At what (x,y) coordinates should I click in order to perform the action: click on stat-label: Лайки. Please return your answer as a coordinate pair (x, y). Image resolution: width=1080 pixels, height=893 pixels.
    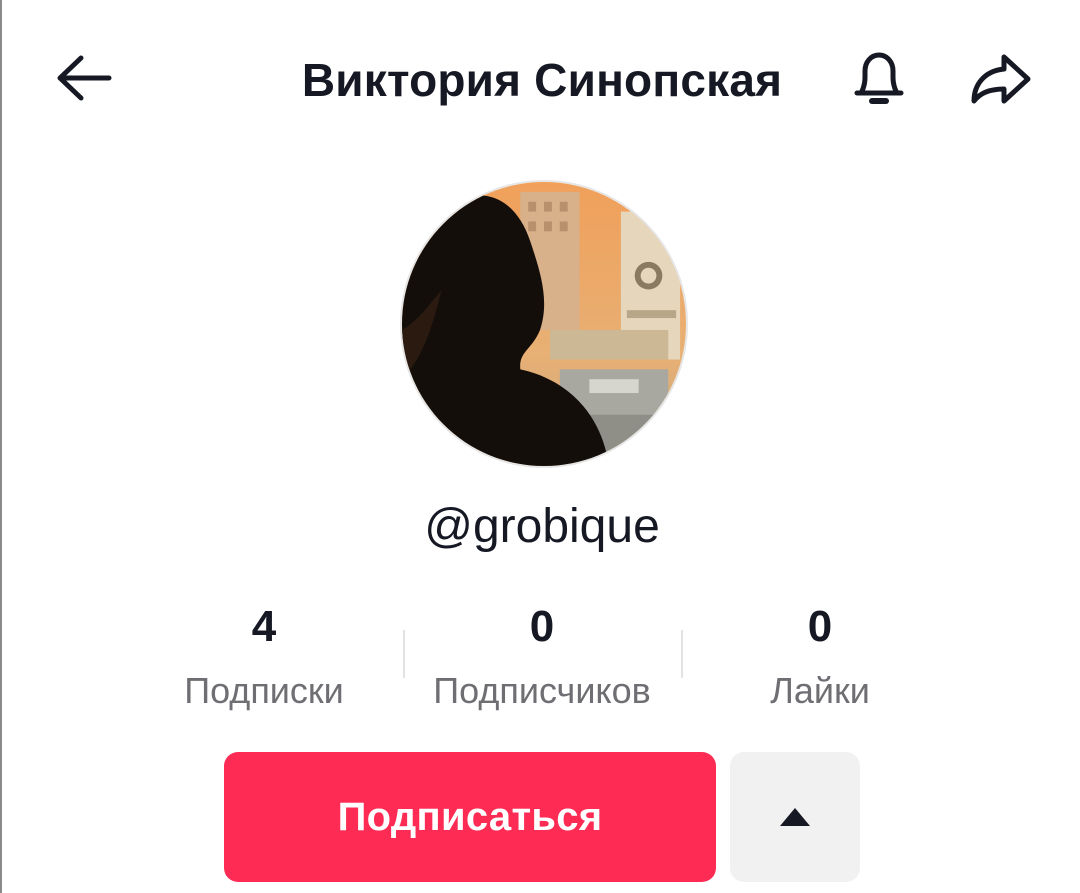
    Looking at the image, I should click on (820, 690).